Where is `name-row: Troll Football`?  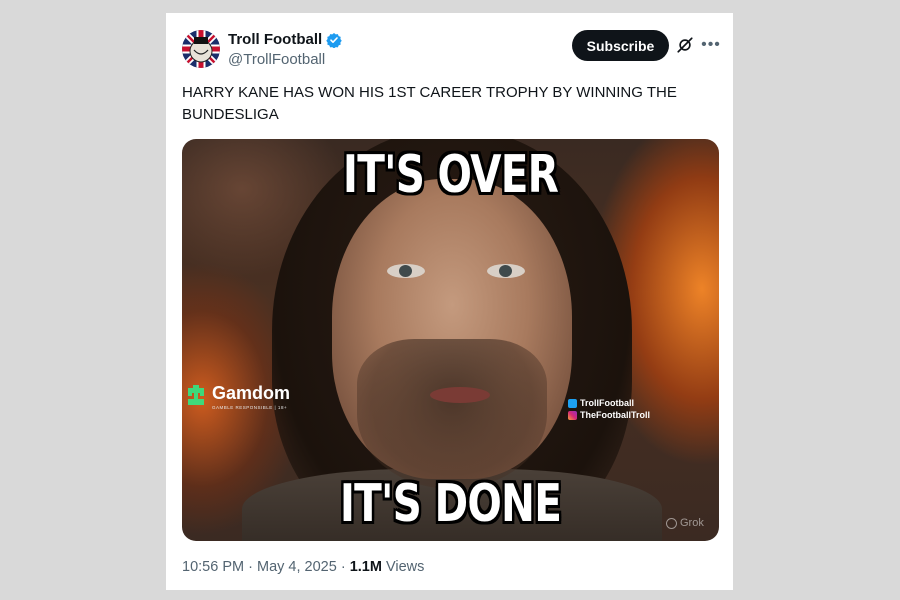 name-row: Troll Football is located at coordinates (285, 39).